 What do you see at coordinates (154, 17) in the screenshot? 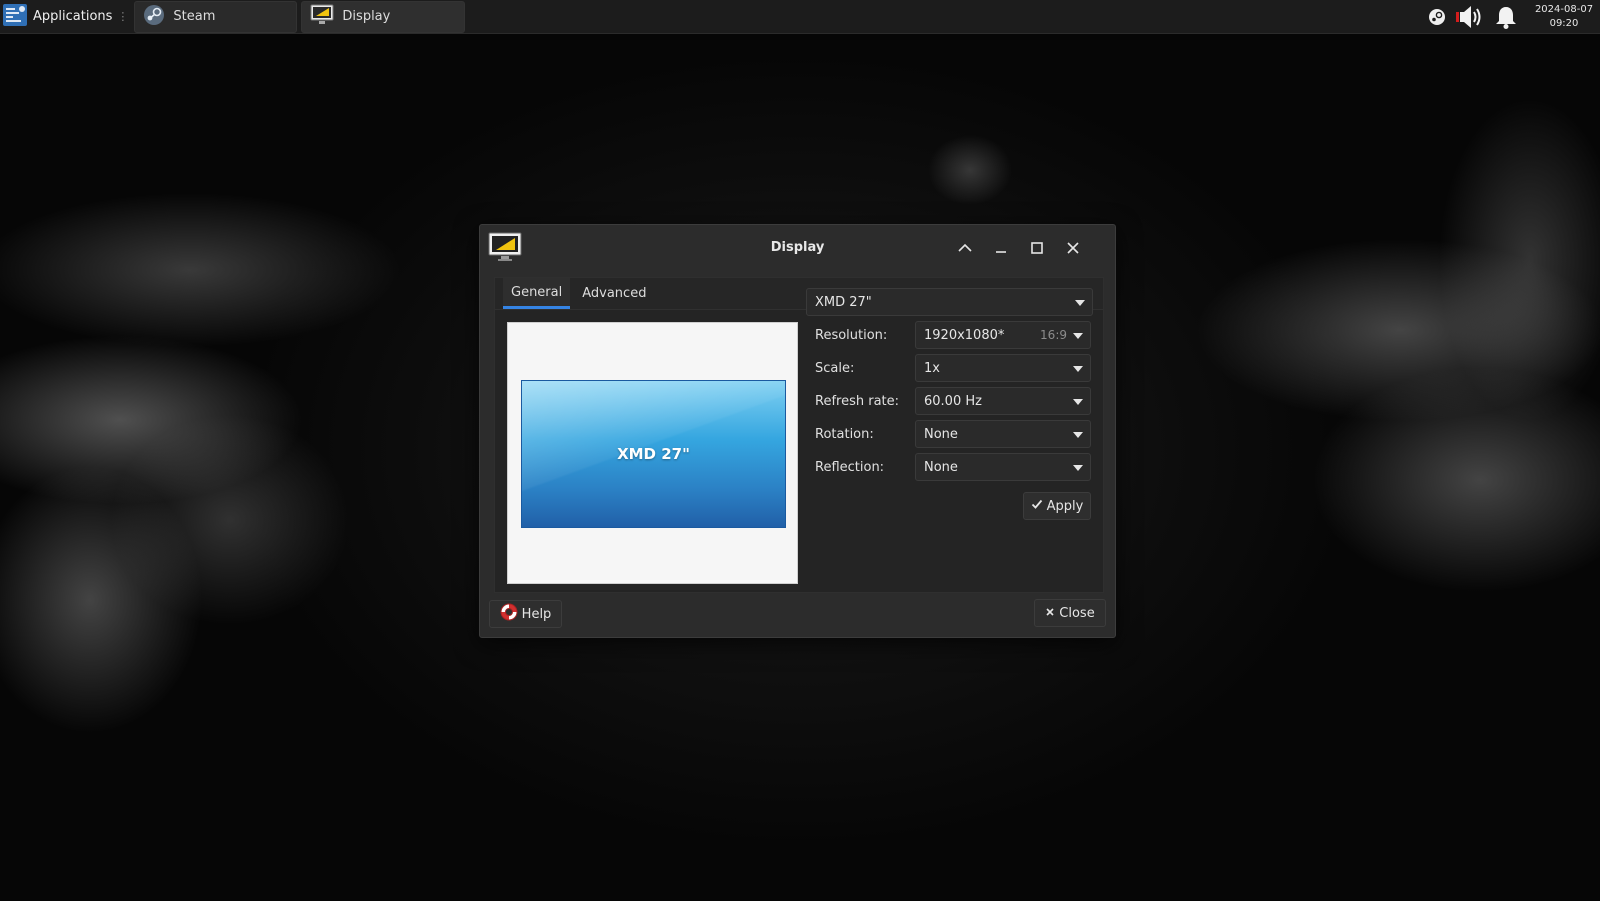
I see `steam-icon` at bounding box center [154, 17].